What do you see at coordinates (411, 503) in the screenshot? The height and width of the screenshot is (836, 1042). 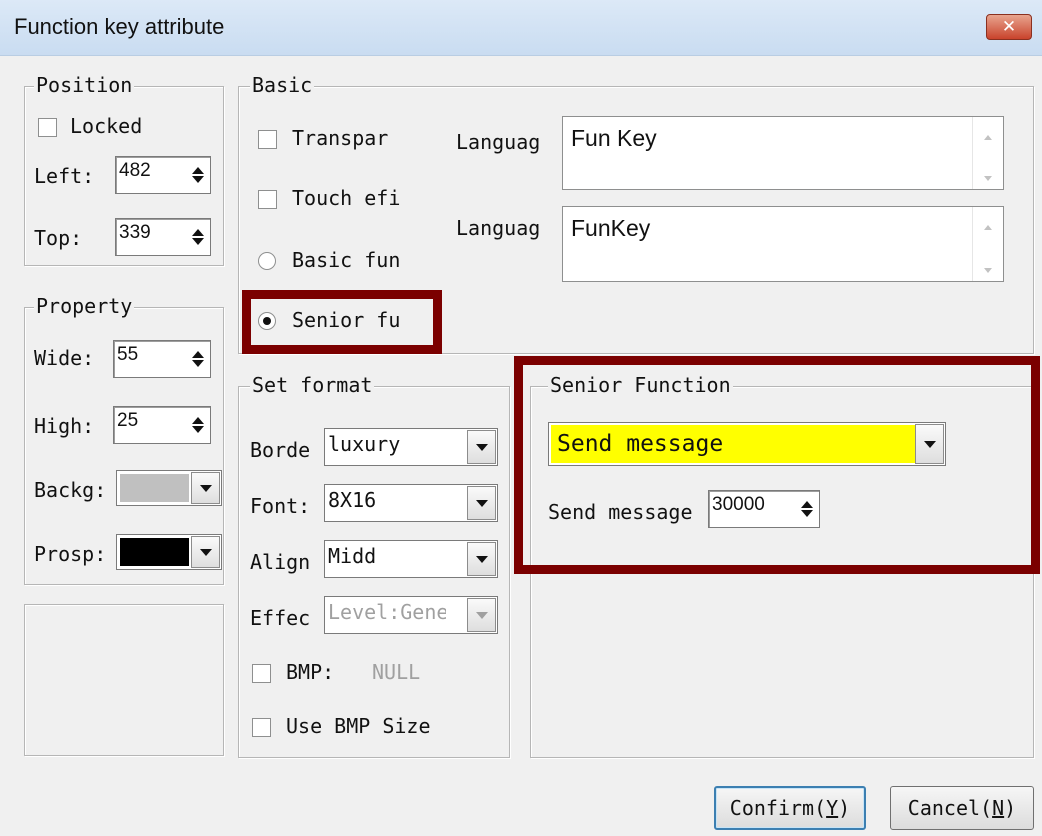 I see `font-select: 8X16` at bounding box center [411, 503].